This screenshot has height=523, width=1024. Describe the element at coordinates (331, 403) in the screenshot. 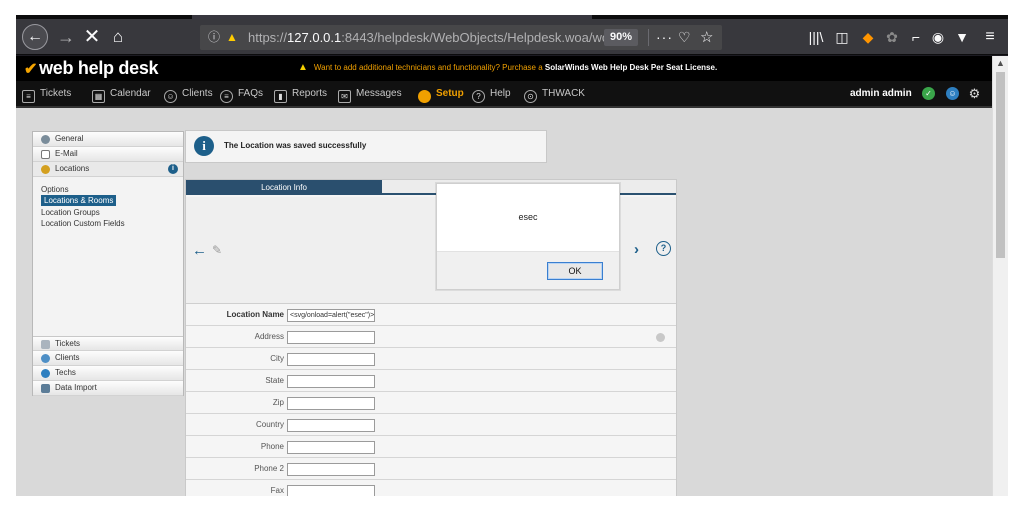

I see `zip-input` at that location.